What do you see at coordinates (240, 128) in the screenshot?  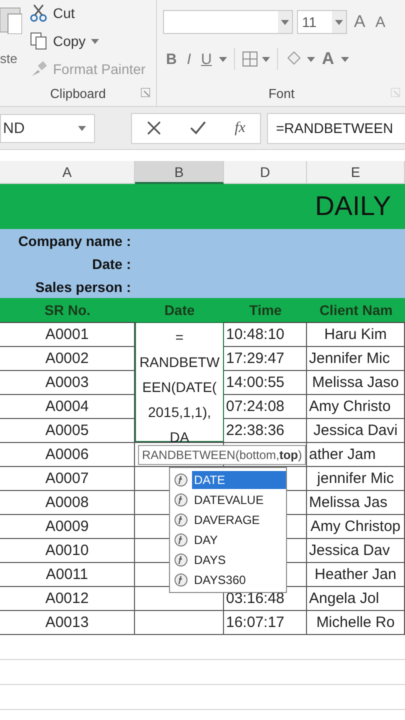 I see `insert-function-button: fx` at bounding box center [240, 128].